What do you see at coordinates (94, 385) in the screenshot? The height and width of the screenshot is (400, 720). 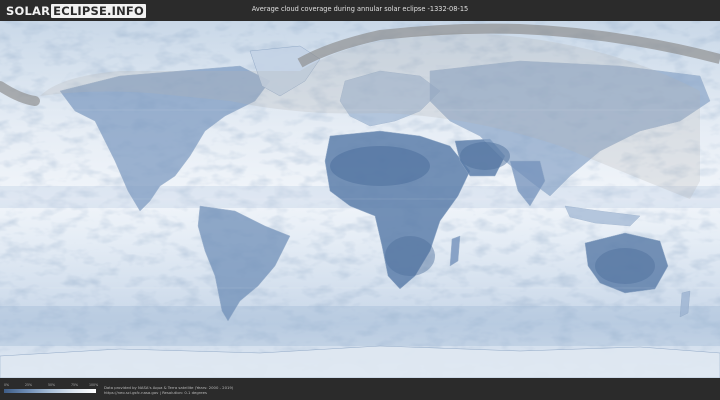 I see `scale-label-100: 100%` at bounding box center [94, 385].